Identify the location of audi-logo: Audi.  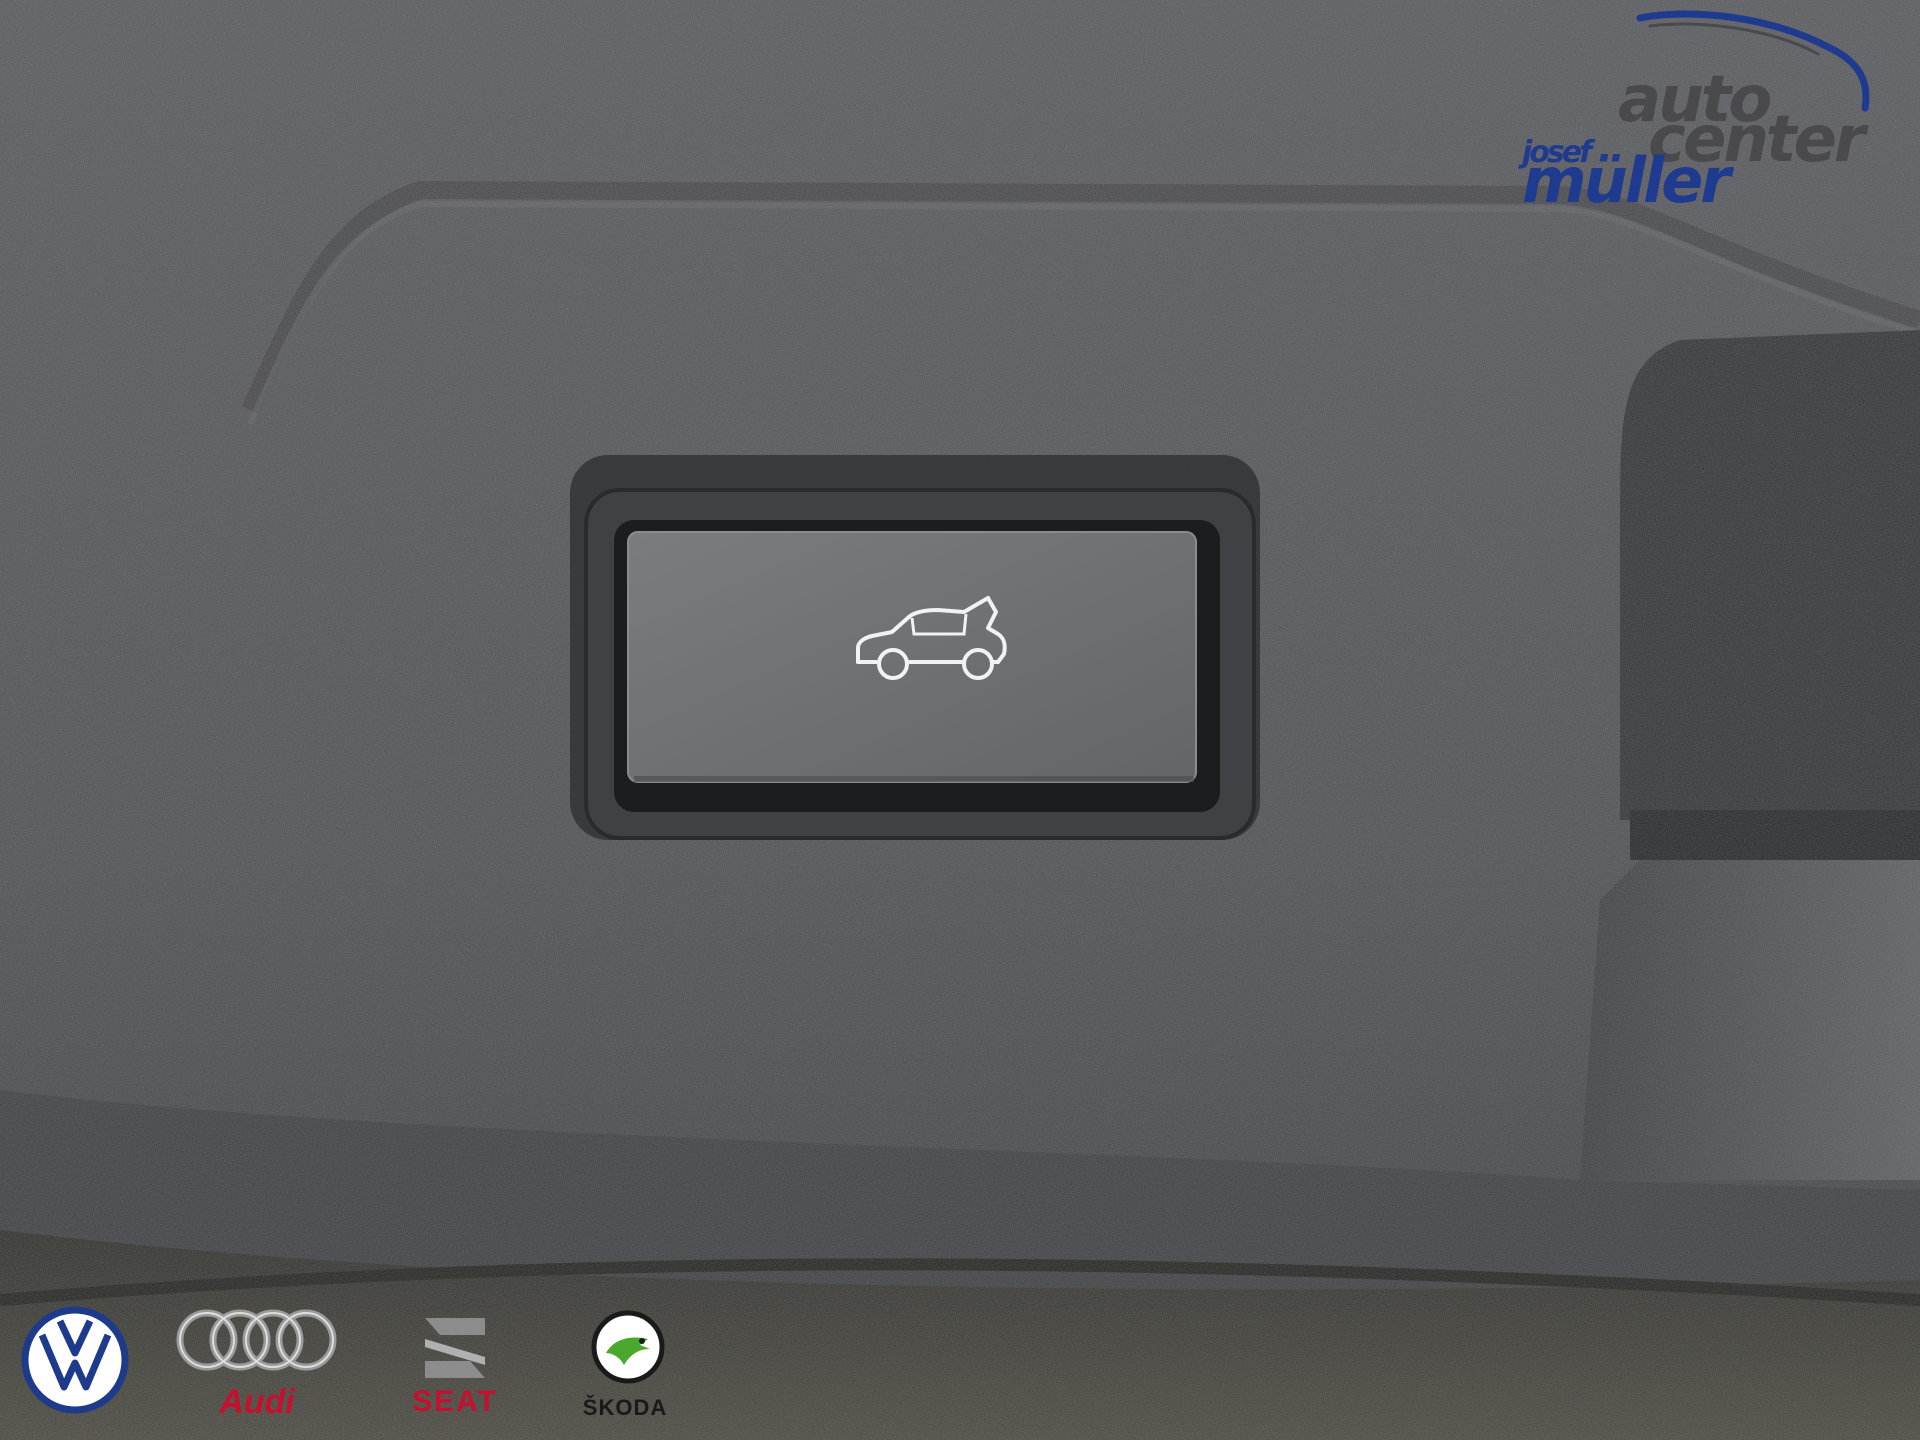
(257, 1370).